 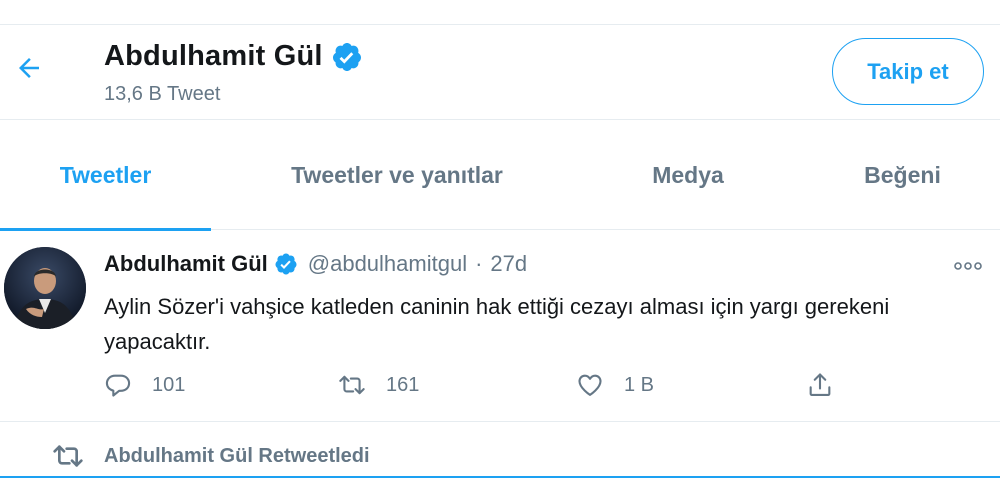 I want to click on tweet-header: Abdulhamit Gül @abdulhamitgul · 27d, so click(x=315, y=264).